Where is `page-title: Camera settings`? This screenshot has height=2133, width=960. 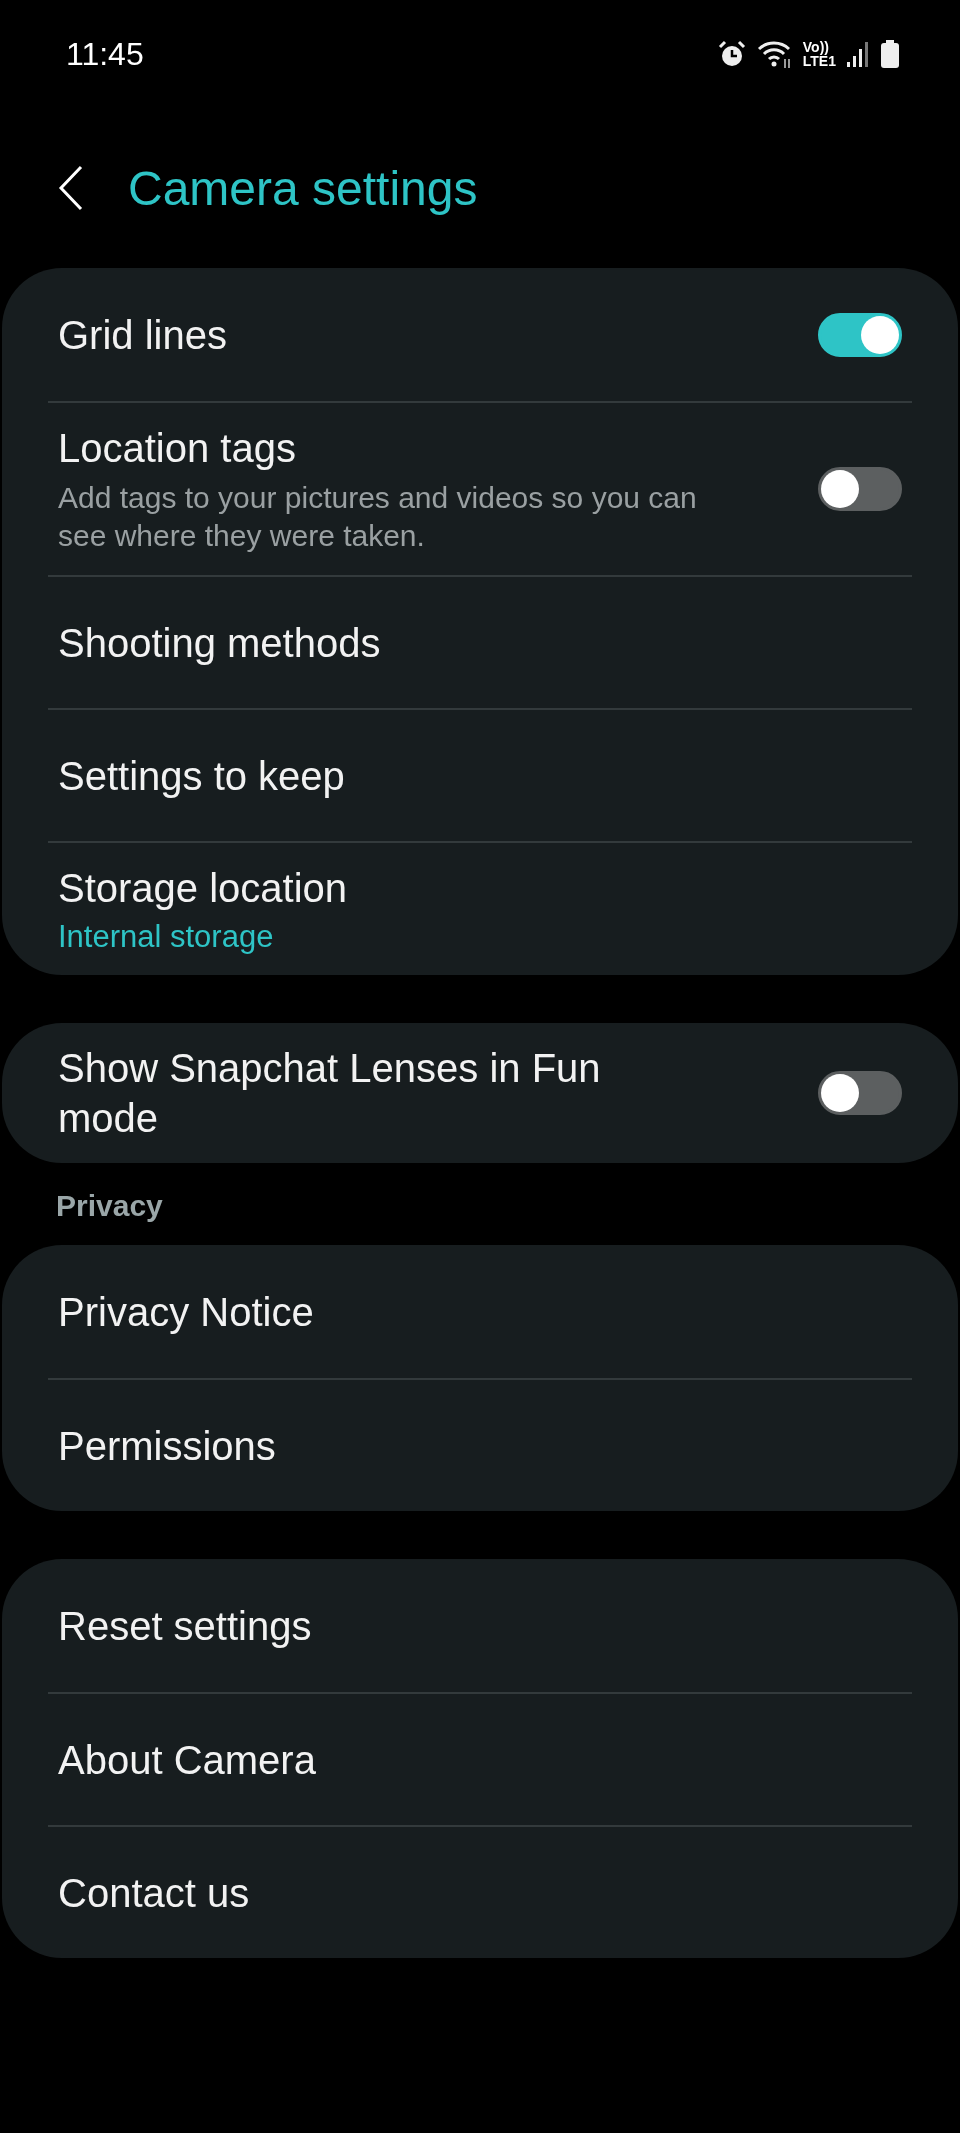
page-title: Camera settings is located at coordinates (303, 188).